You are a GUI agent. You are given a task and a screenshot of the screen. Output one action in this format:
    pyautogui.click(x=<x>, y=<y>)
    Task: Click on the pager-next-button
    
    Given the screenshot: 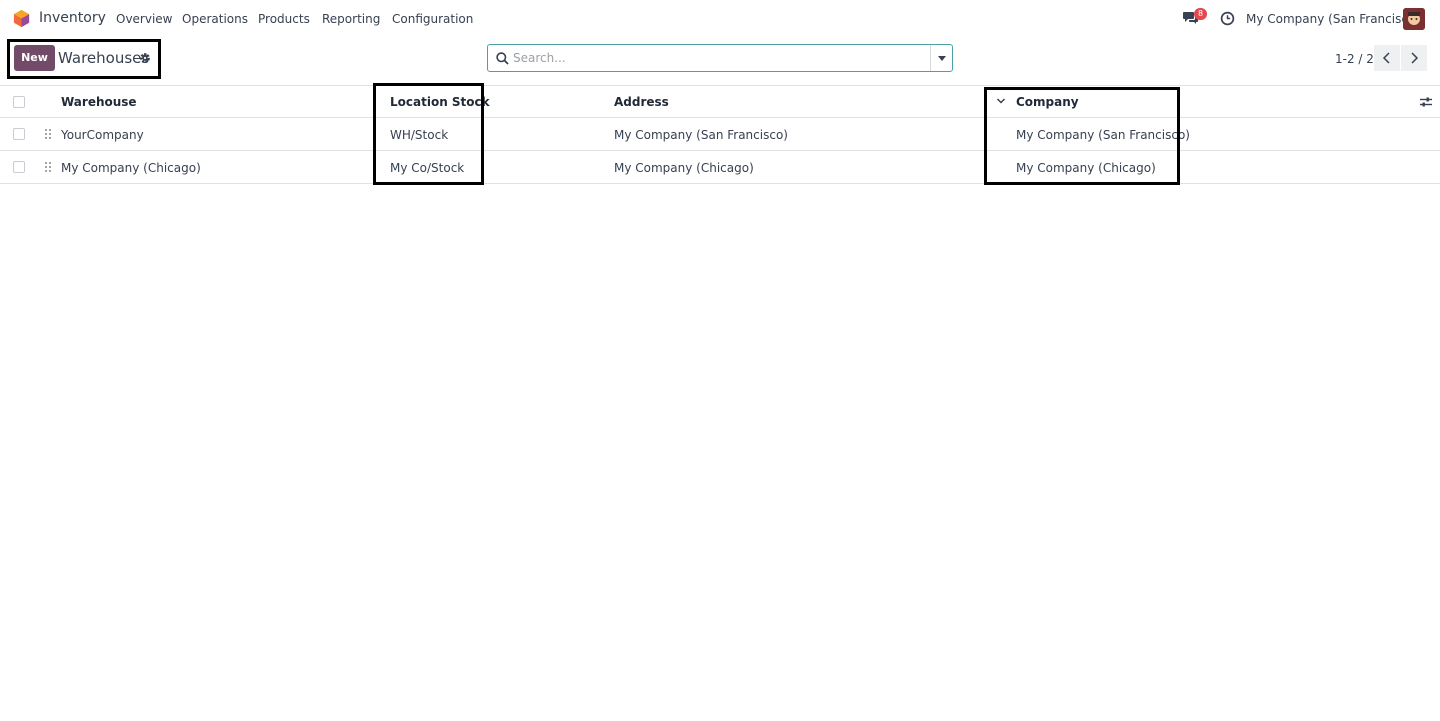 What is the action you would take?
    pyautogui.click(x=1414, y=58)
    